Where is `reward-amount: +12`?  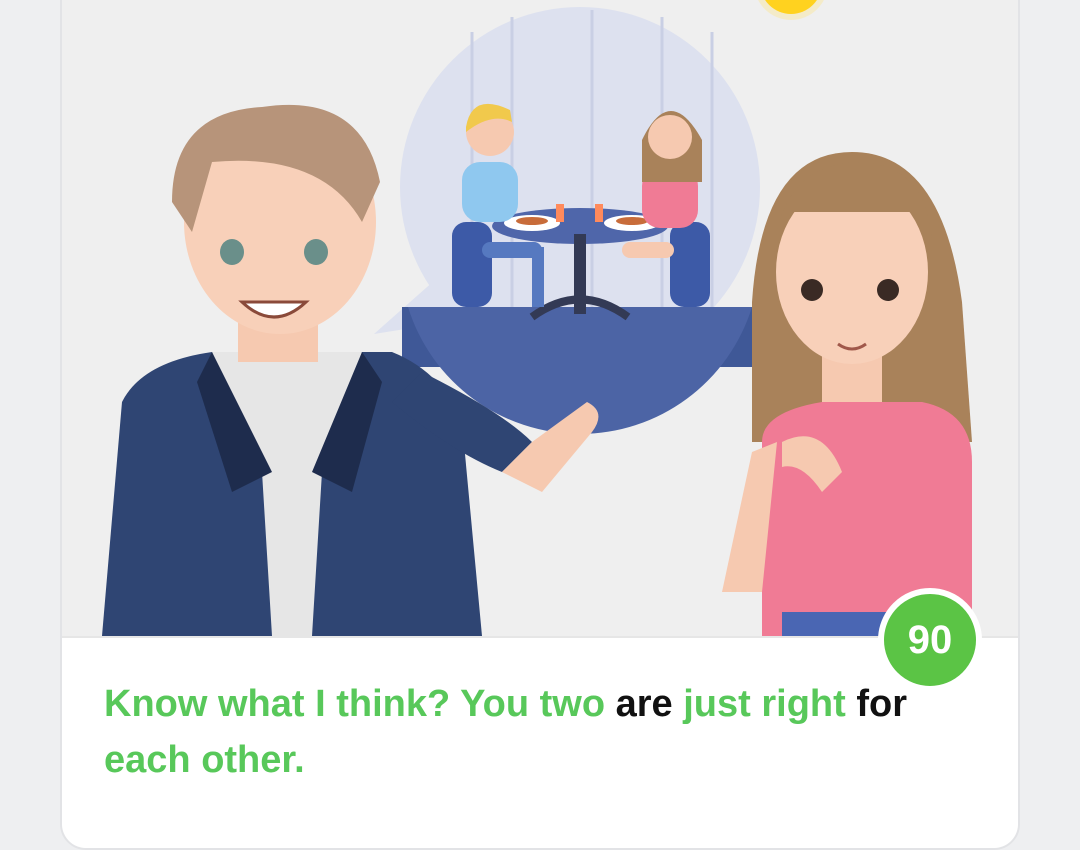
reward-amount: +12 is located at coordinates (885, 6).